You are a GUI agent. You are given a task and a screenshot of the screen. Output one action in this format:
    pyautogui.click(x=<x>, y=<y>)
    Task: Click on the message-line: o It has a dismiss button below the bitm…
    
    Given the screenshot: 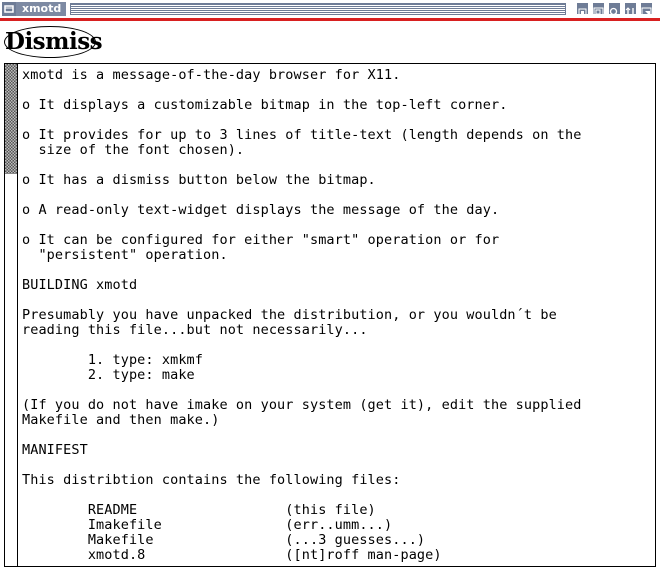 What is the action you would take?
    pyautogui.click(x=199, y=180)
    